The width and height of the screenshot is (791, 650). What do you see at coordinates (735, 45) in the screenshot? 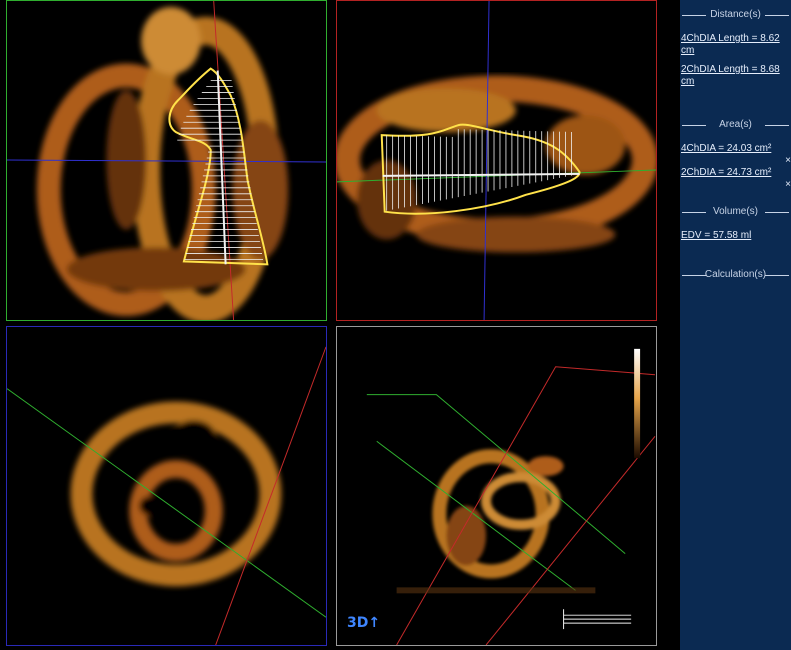
I see `distance-item-4ch: 4ChDIA Length = 8.62 cm` at bounding box center [735, 45].